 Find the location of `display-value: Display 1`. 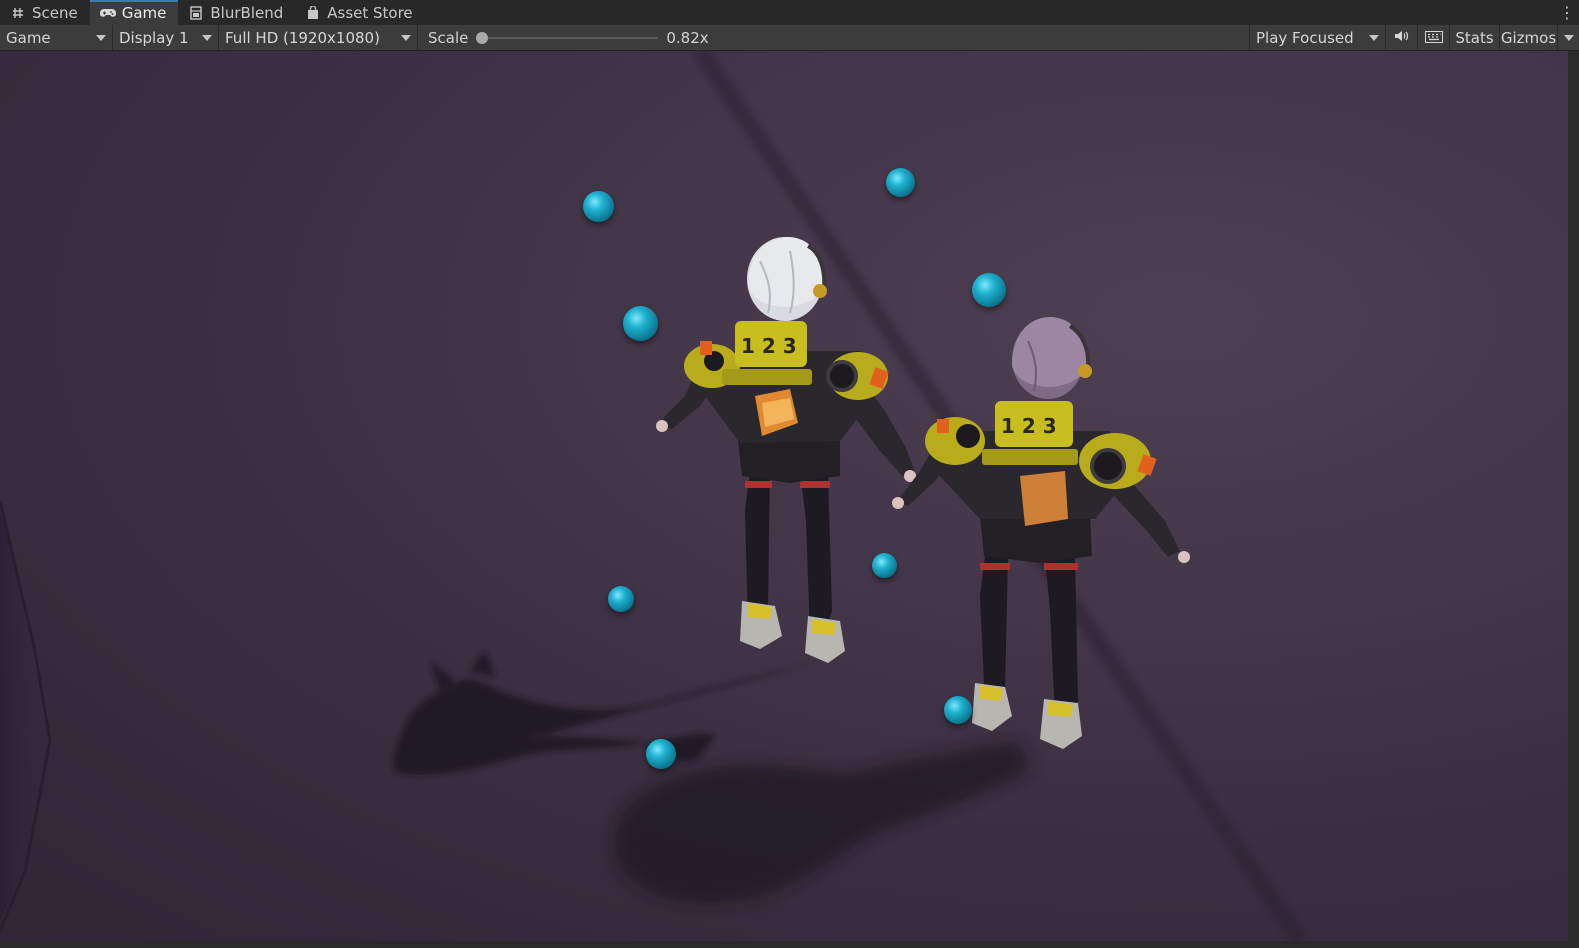

display-value: Display 1 is located at coordinates (154, 37).